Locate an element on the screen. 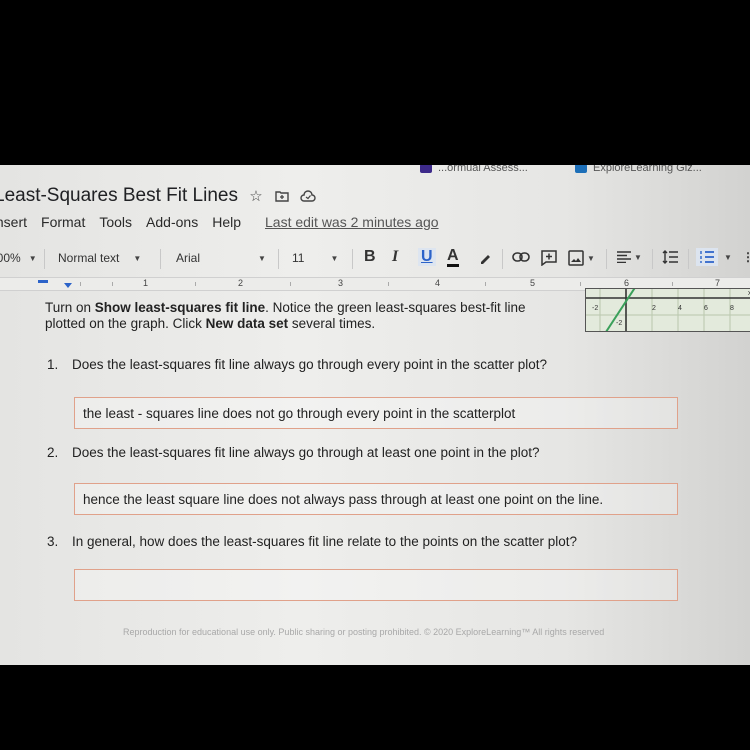 This screenshot has width=750, height=750. title-row: Least-Squares Best Fit Lines ☆ is located at coordinates (158, 196).